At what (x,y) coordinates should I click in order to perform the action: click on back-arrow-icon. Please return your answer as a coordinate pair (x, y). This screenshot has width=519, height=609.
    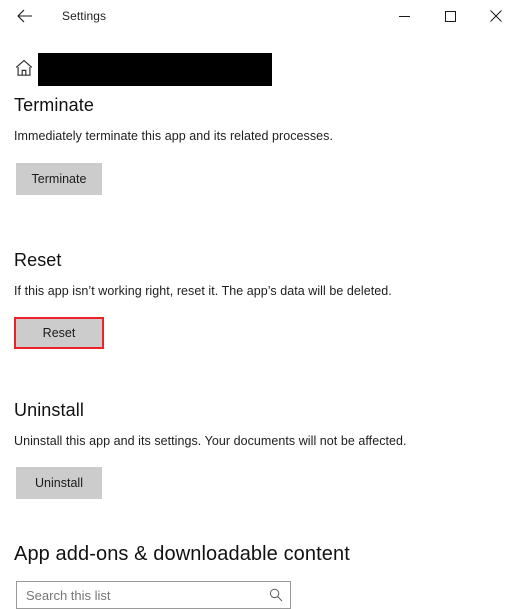
    Looking at the image, I should click on (25, 16).